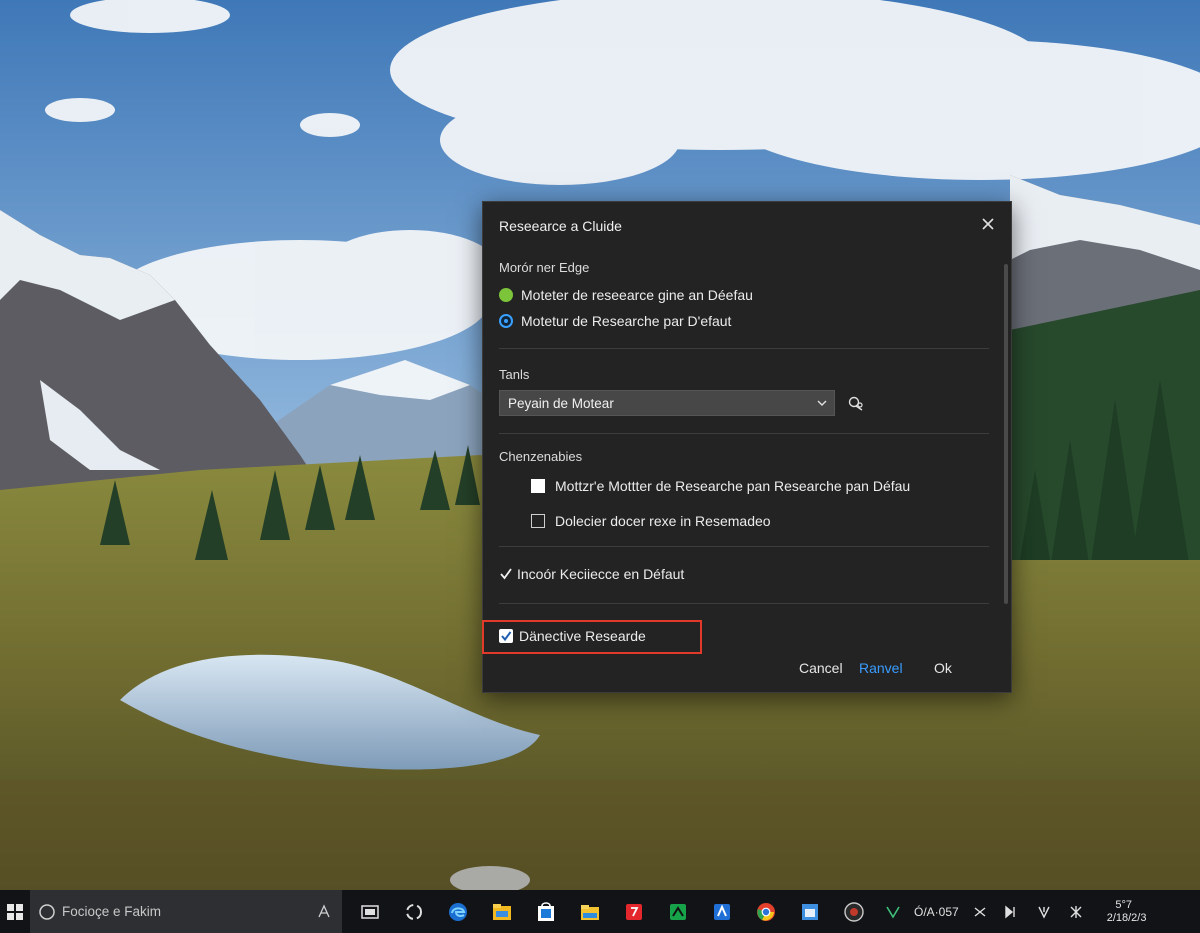  Describe the element at coordinates (514, 374) in the screenshot. I see `section-label-tanls: Tanls` at that location.